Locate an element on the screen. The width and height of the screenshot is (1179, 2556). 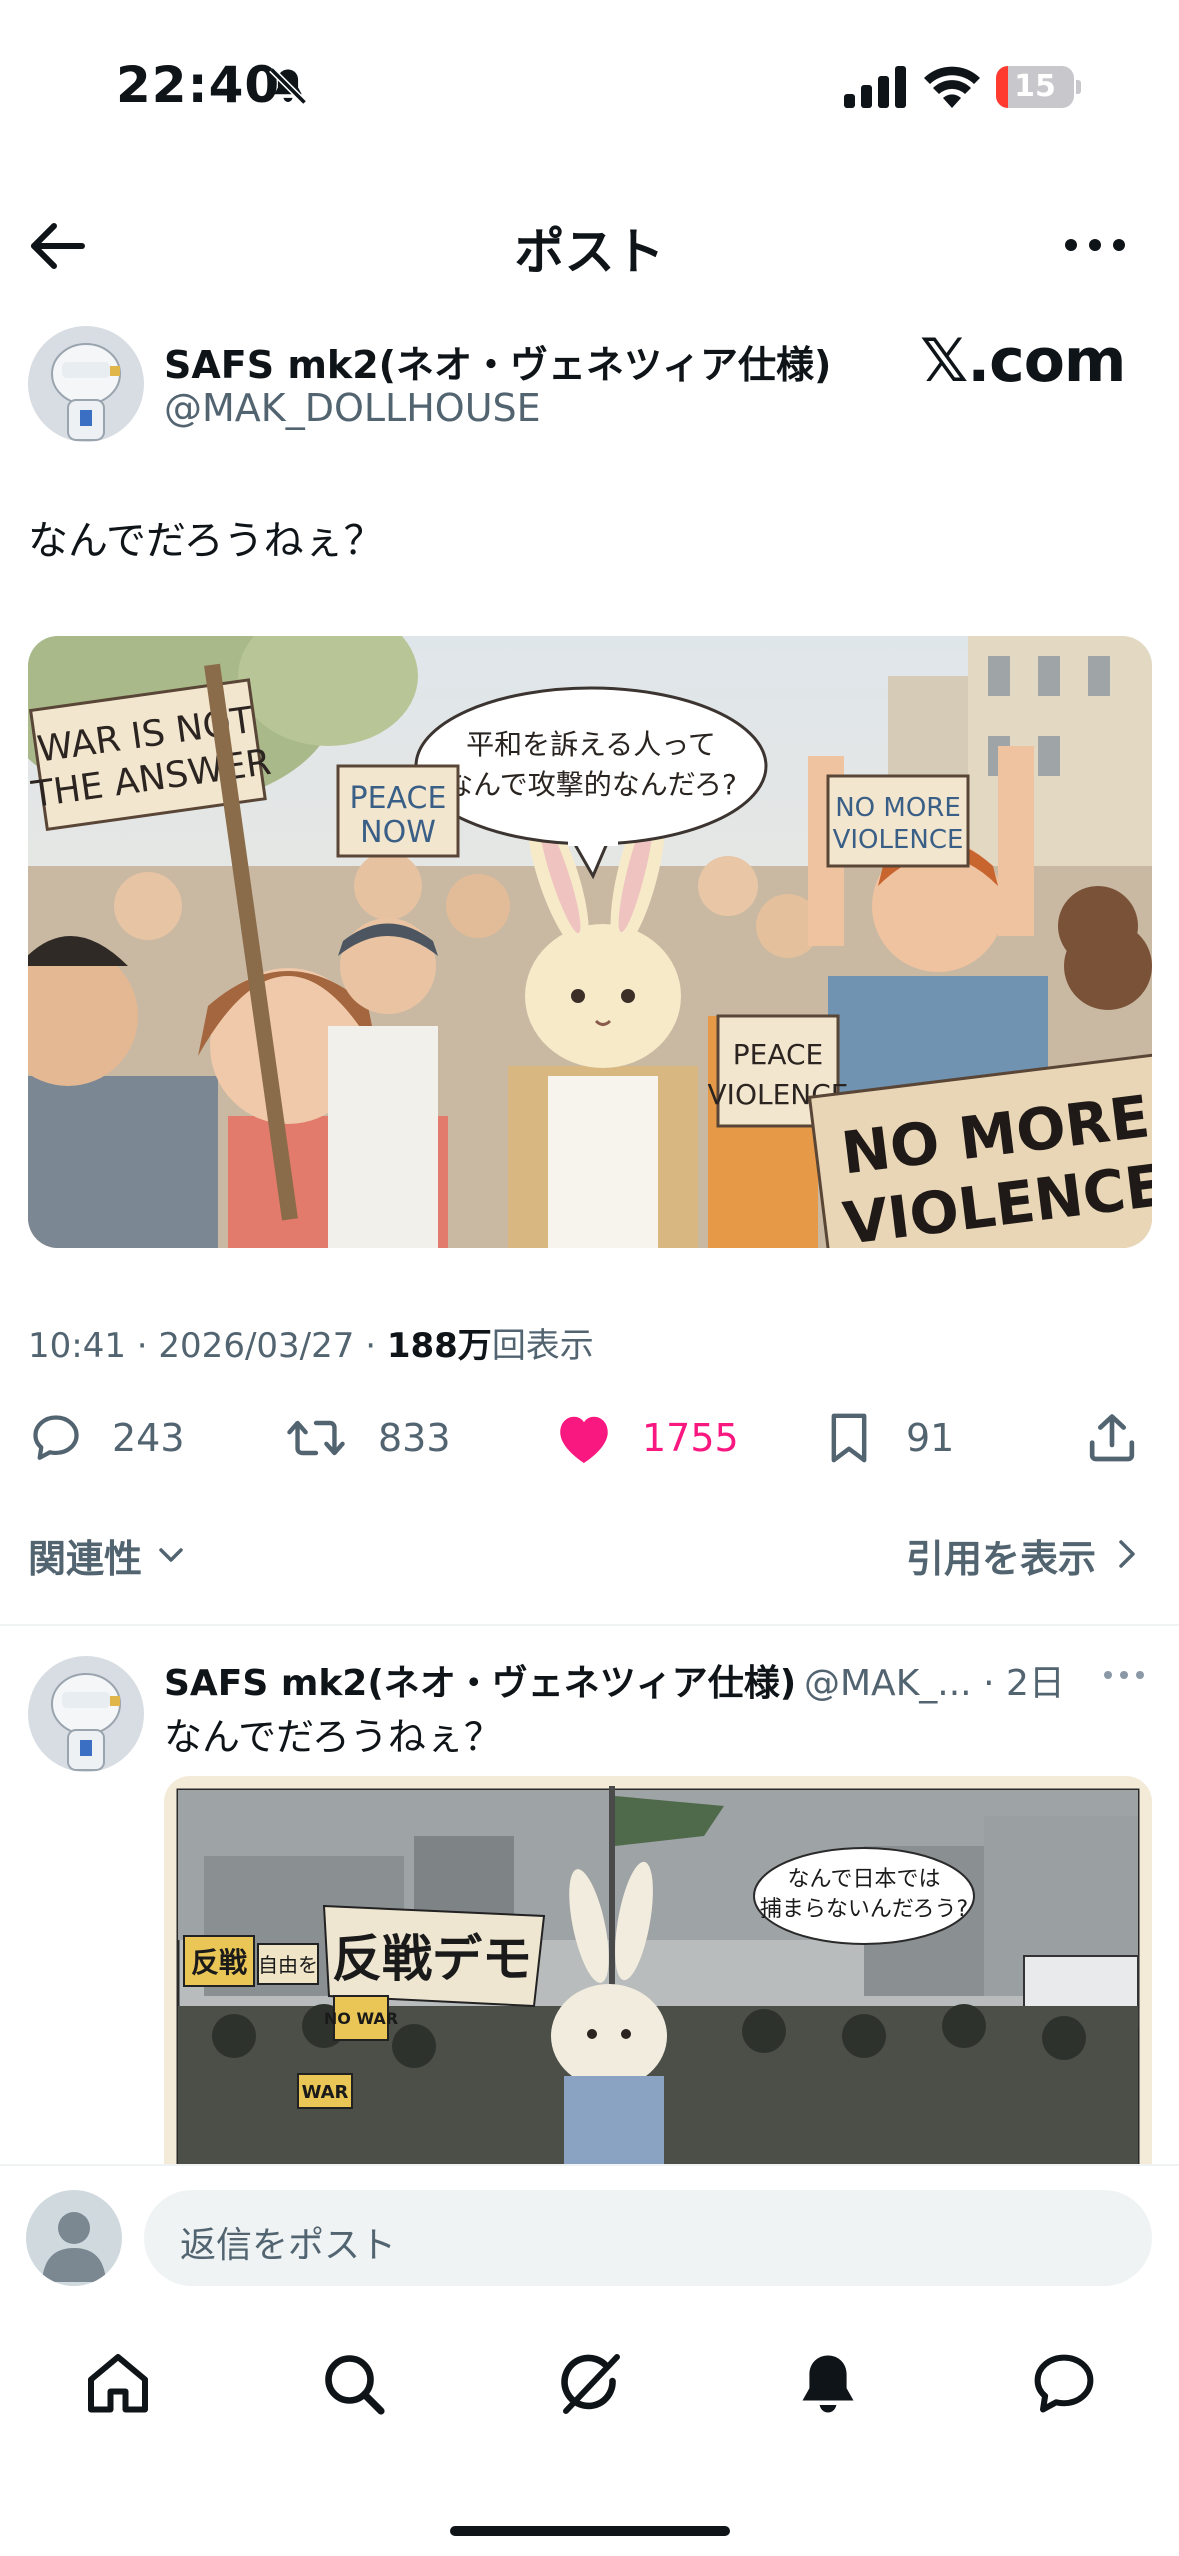
chevron-right-icon is located at coordinates (1127, 1554).